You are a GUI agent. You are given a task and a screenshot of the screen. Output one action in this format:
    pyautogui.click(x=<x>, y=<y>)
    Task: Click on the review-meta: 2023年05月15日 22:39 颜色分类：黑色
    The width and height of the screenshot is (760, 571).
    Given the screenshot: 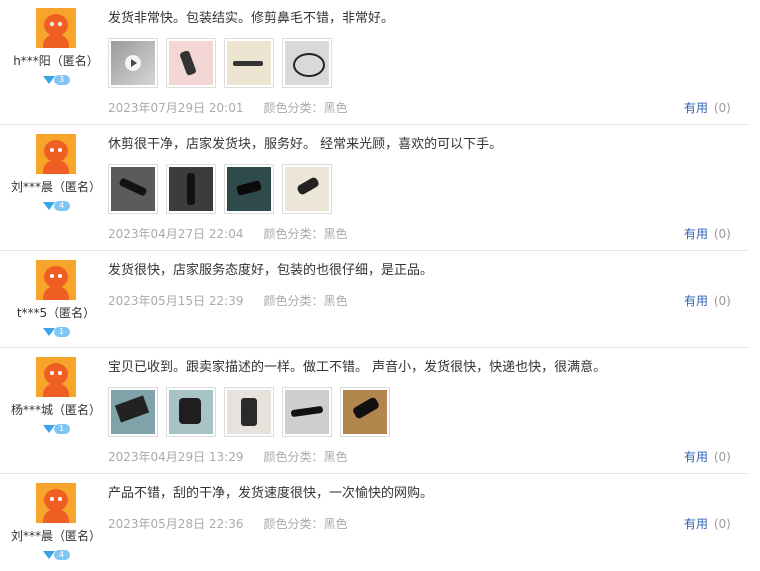 What is the action you would take?
    pyautogui.click(x=228, y=300)
    